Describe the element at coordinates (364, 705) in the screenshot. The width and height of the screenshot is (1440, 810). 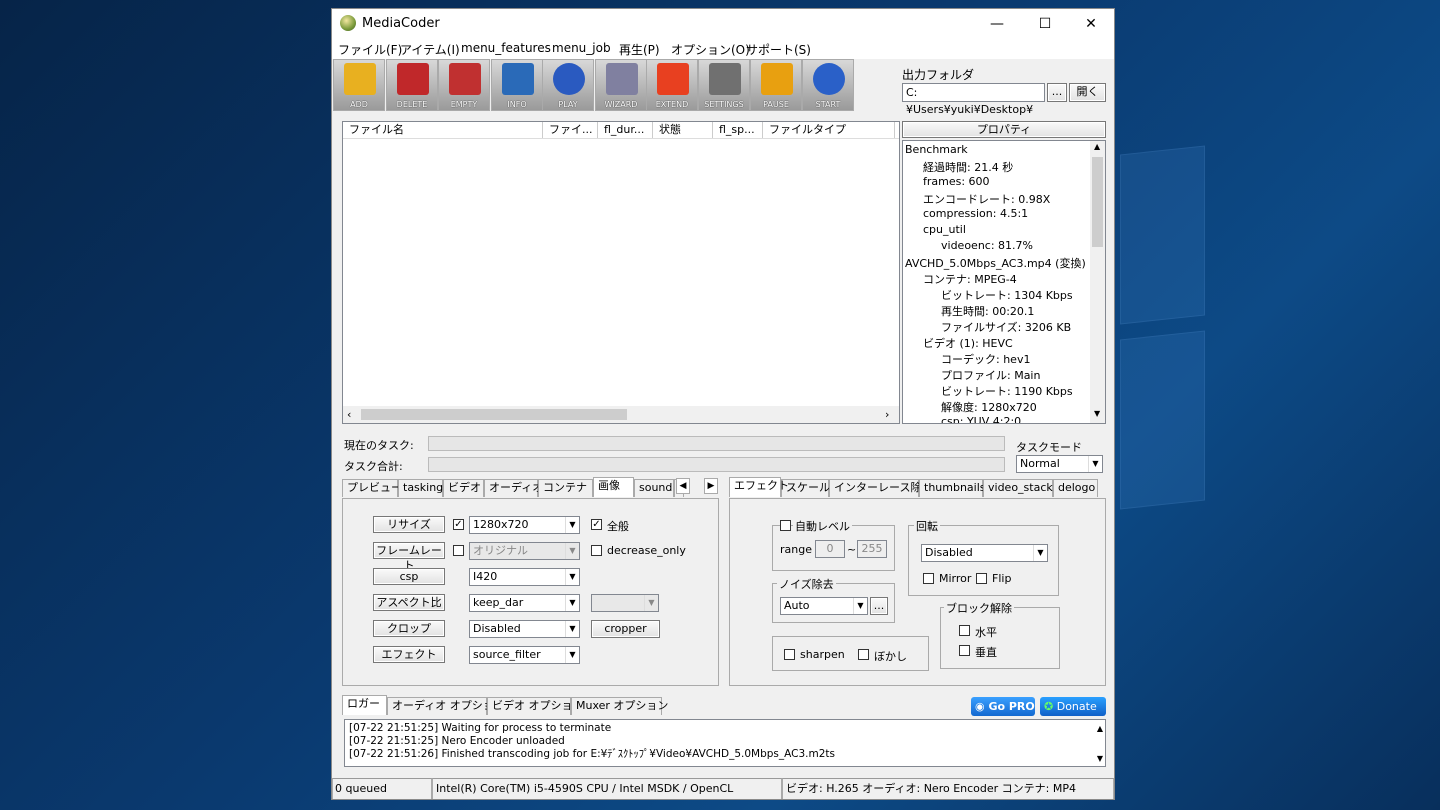
I see `tab-bottom_tabs-0: ロガー` at that location.